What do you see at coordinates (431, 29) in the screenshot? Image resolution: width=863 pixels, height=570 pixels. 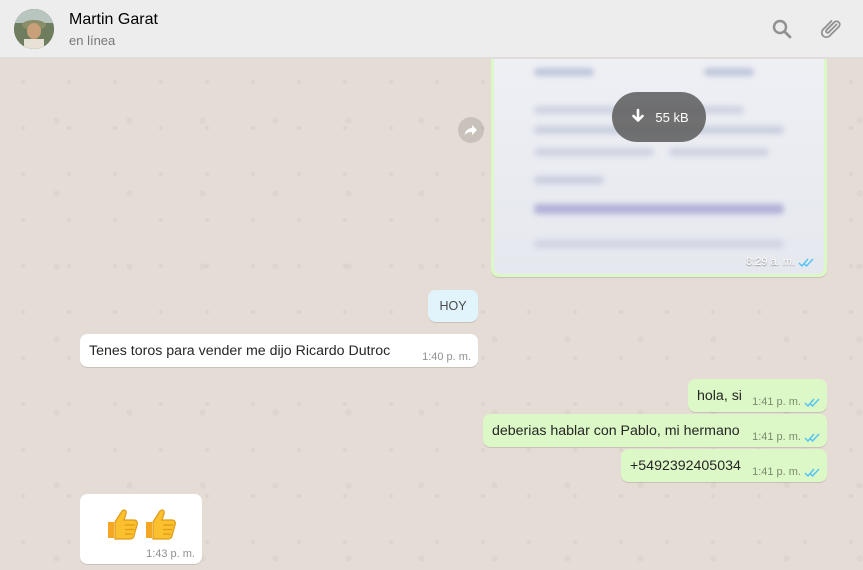 I see `chat-header: Martin Garat en línea` at bounding box center [431, 29].